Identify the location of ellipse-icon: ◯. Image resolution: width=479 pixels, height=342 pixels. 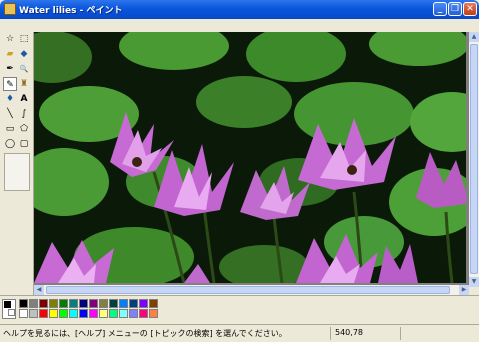
(10, 144).